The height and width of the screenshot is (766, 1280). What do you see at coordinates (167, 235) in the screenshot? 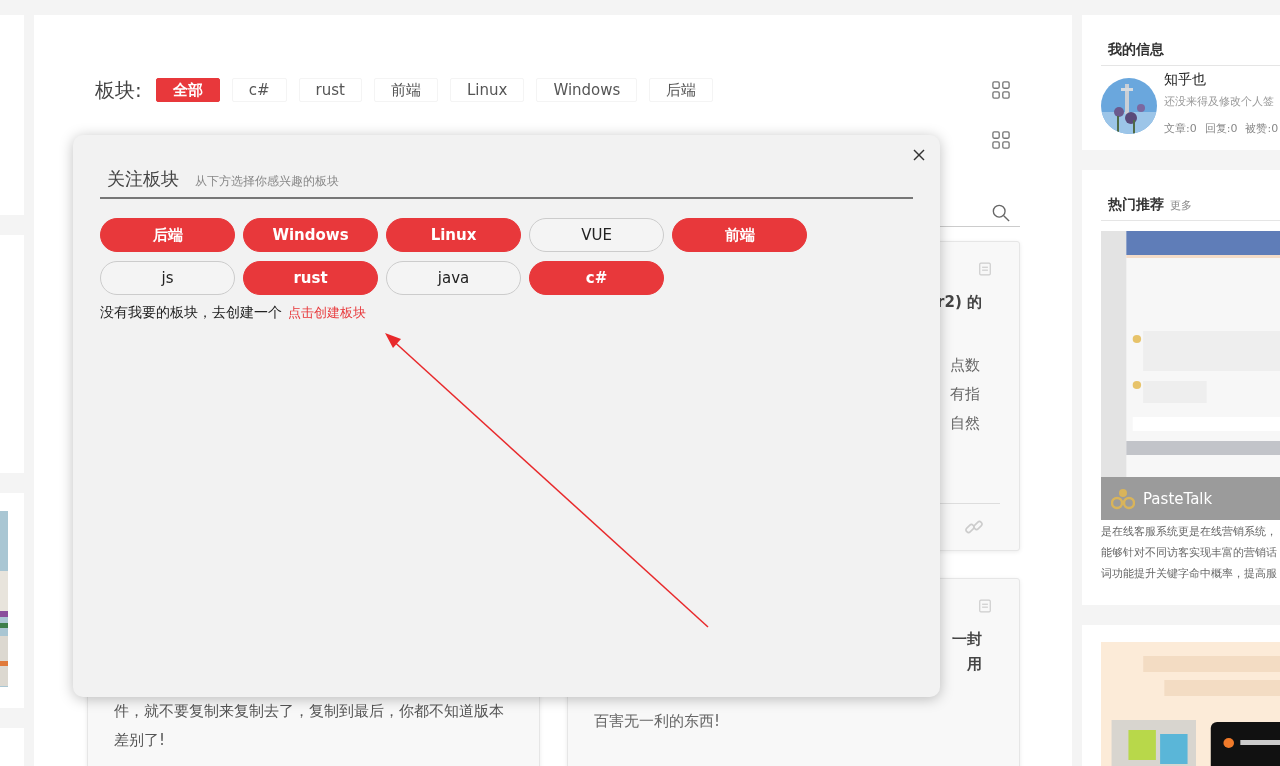
I see `category-chip: 后端` at bounding box center [167, 235].